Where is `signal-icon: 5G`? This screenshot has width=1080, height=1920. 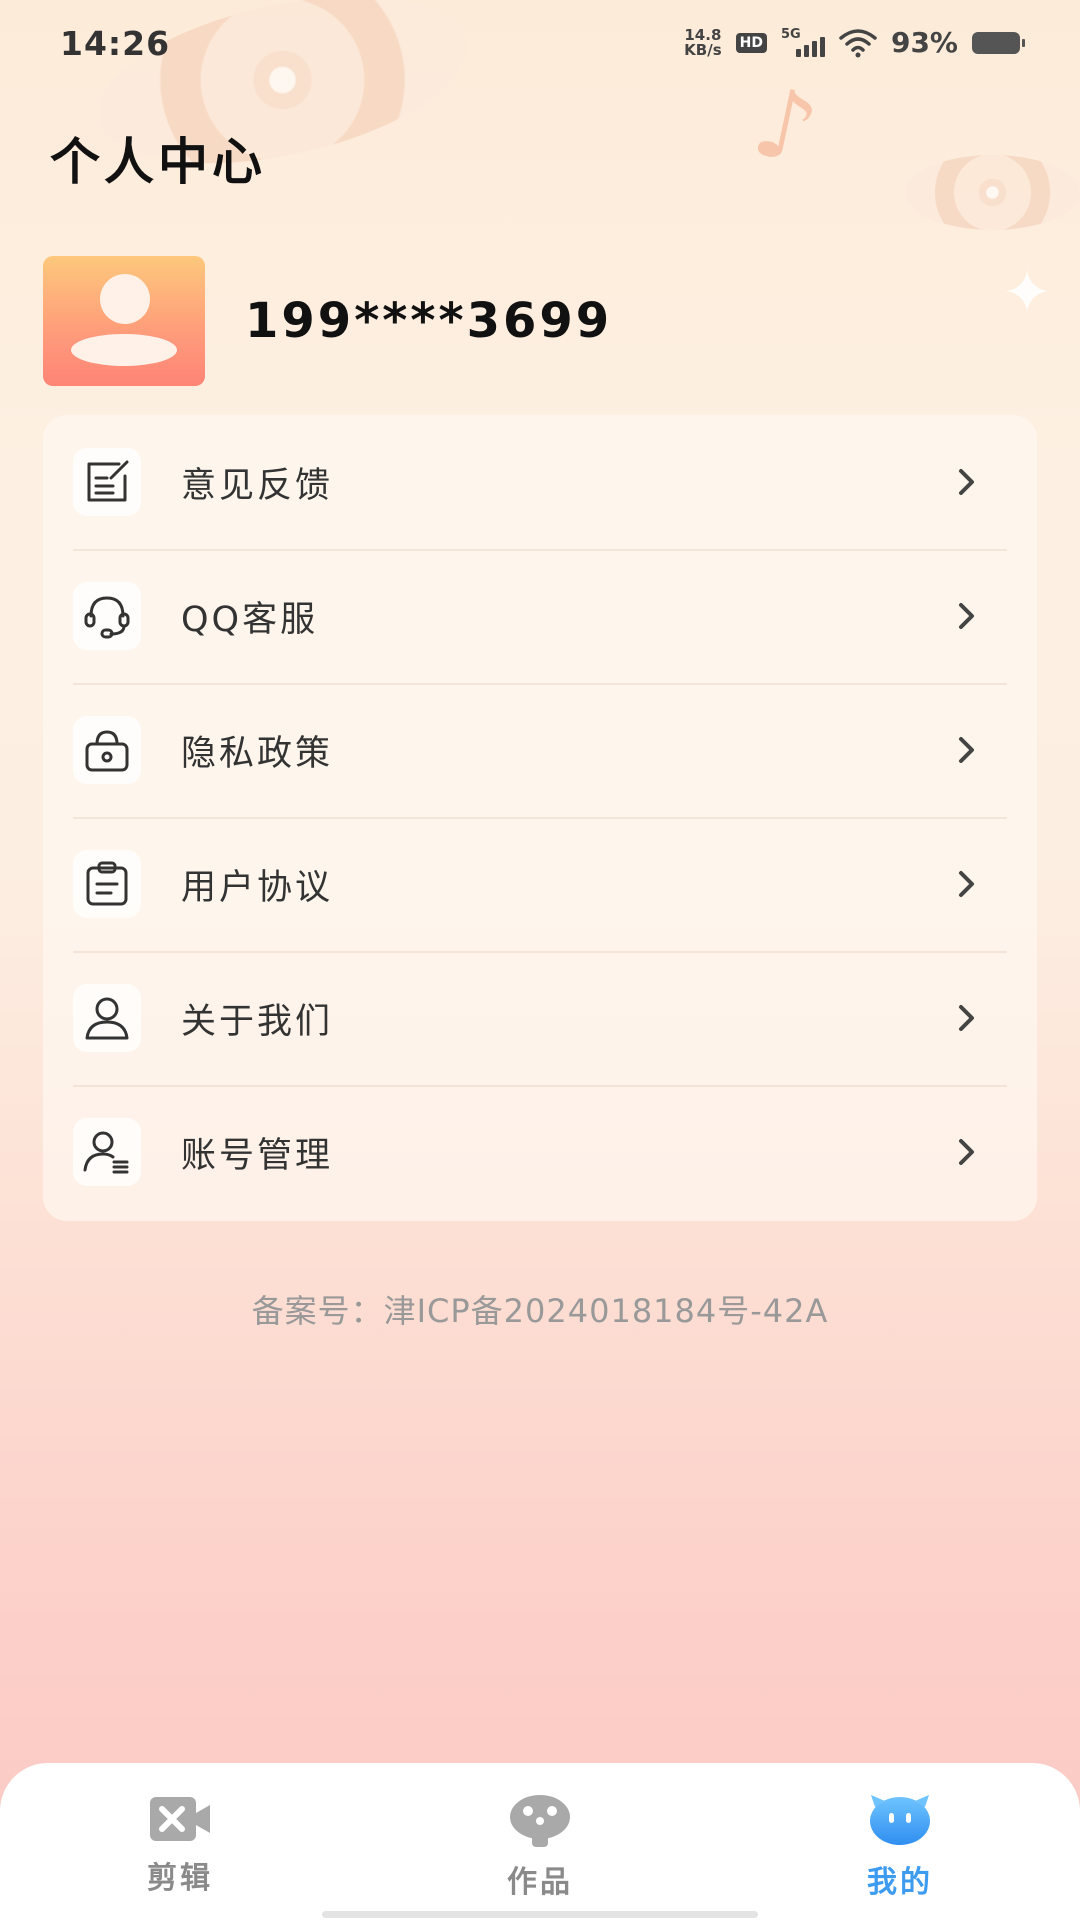 signal-icon: 5G is located at coordinates (803, 42).